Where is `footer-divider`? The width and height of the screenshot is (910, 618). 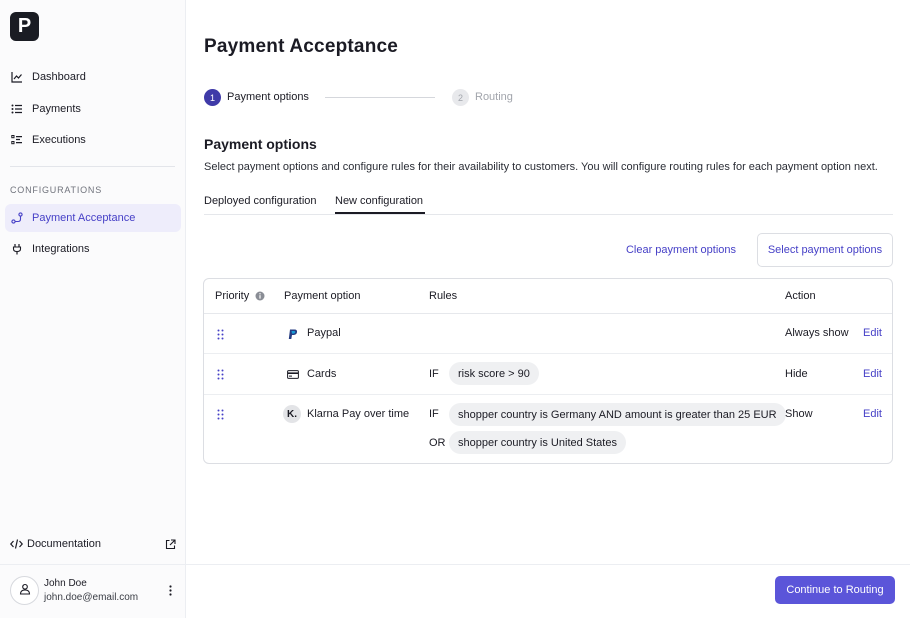 footer-divider is located at coordinates (548, 564).